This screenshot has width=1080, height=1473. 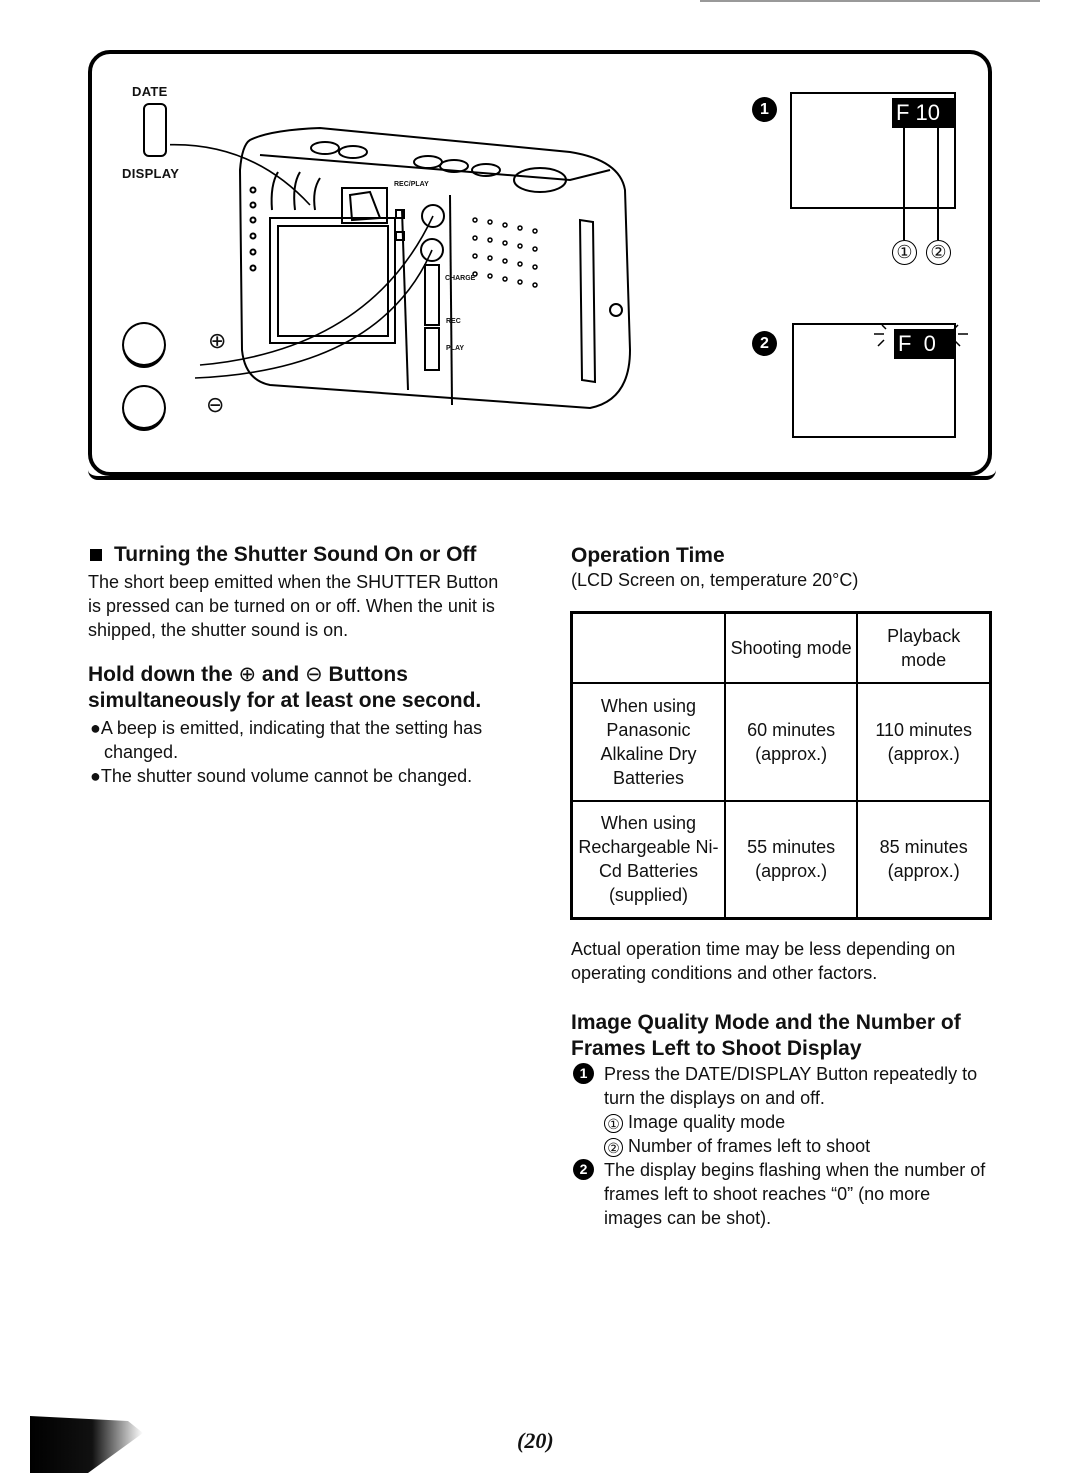 I want to click on leader-line-minus, so click(x=313, y=314).